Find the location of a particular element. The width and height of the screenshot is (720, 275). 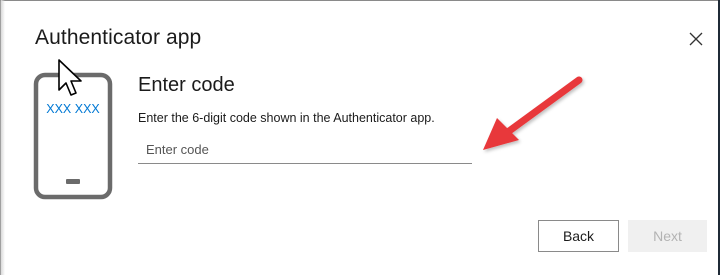

mouse-cursor-icon is located at coordinates (70, 77).